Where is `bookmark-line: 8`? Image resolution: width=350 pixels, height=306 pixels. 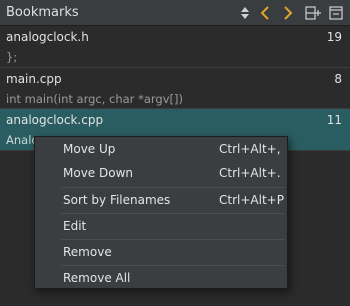 bookmark-line: 8 is located at coordinates (338, 79).